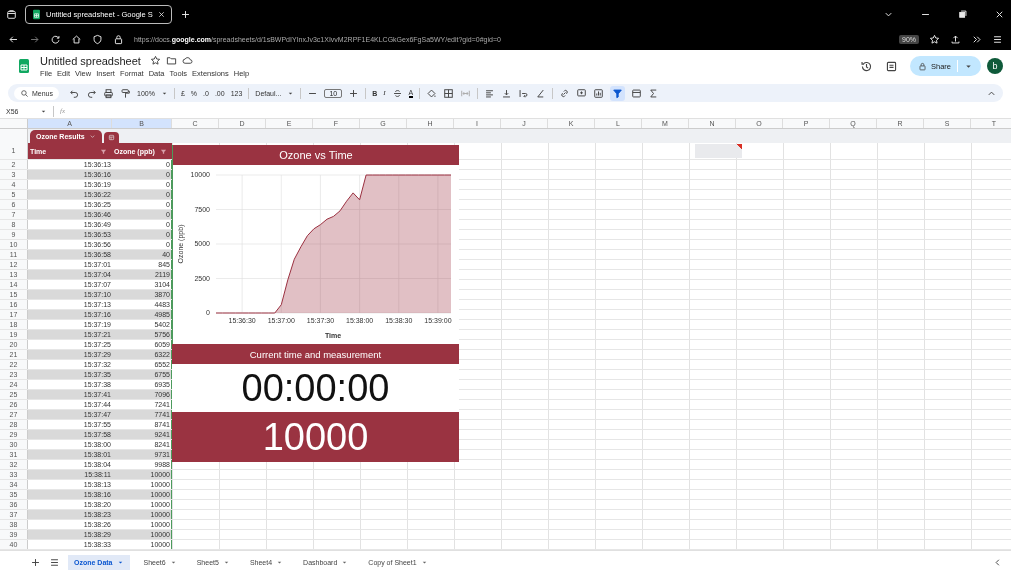  What do you see at coordinates (315, 354) in the screenshot?
I see `widget-title: Current time and measurement` at bounding box center [315, 354].